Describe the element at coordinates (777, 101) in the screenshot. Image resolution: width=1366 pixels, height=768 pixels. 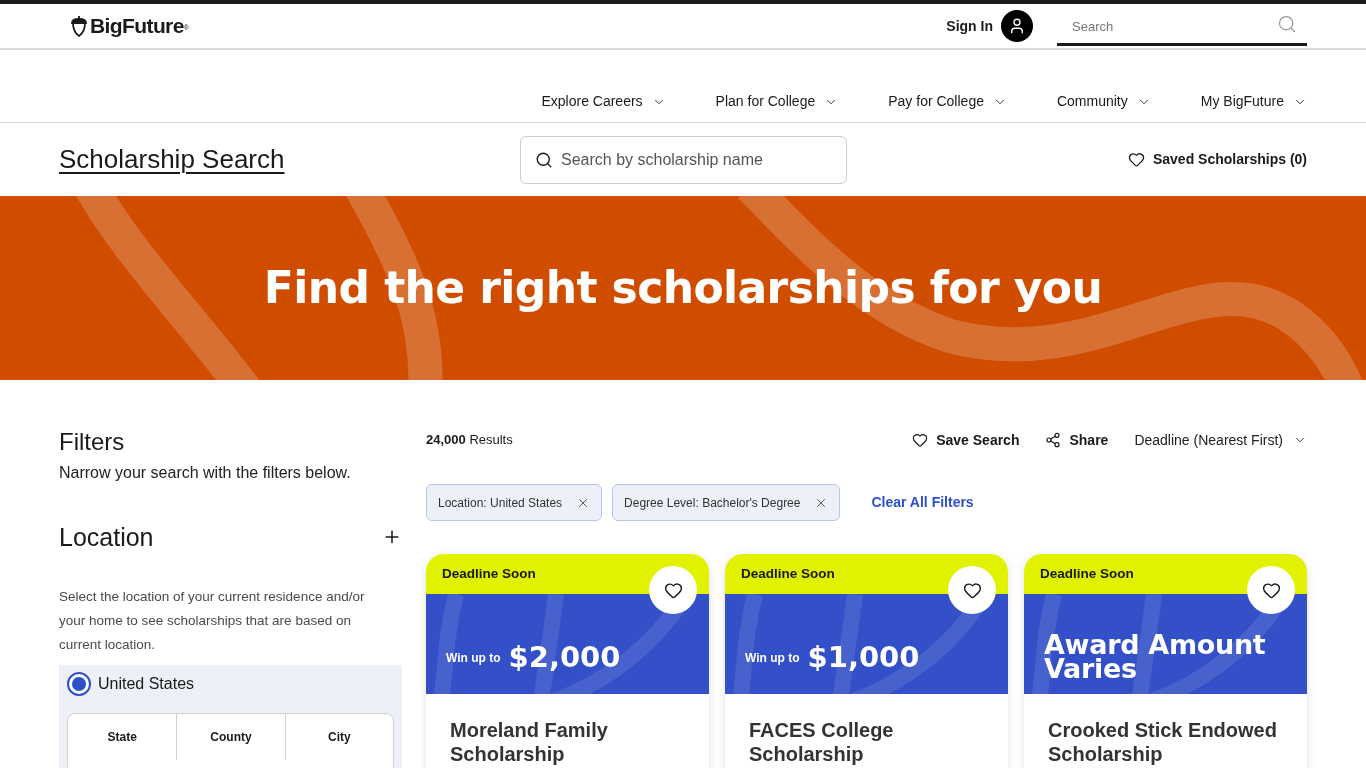
I see `nav-menu-item: Plan for College` at that location.